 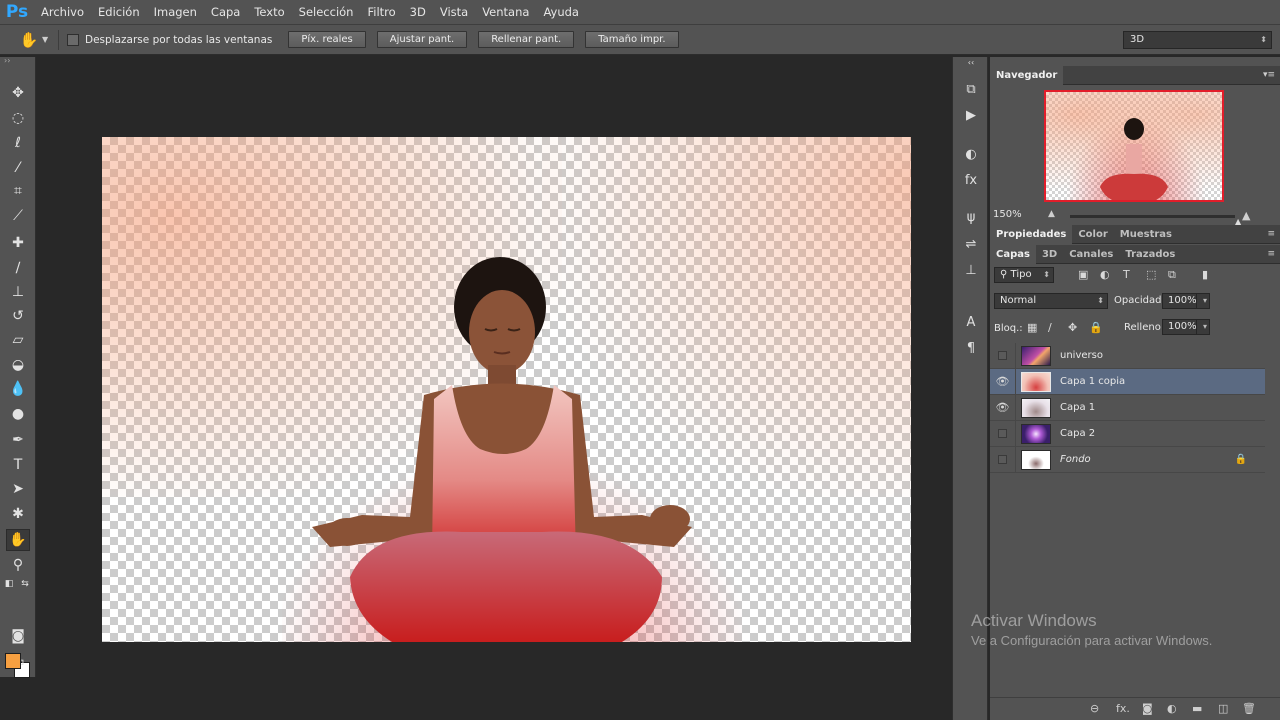 What do you see at coordinates (1096, 327) in the screenshot?
I see `lock-all-icon: 🔒` at bounding box center [1096, 327].